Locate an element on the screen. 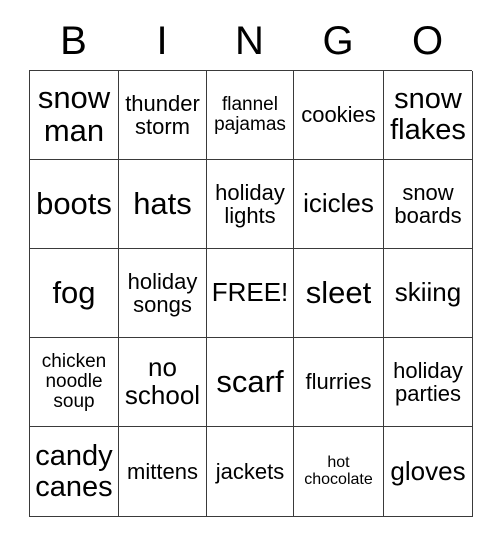 The height and width of the screenshot is (544, 500). bingo-cell: boots is located at coordinates (74, 204).